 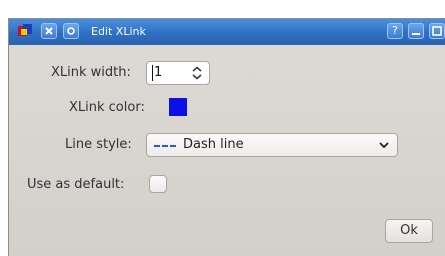 I want to click on spin-arrows-icon, so click(x=197, y=73).